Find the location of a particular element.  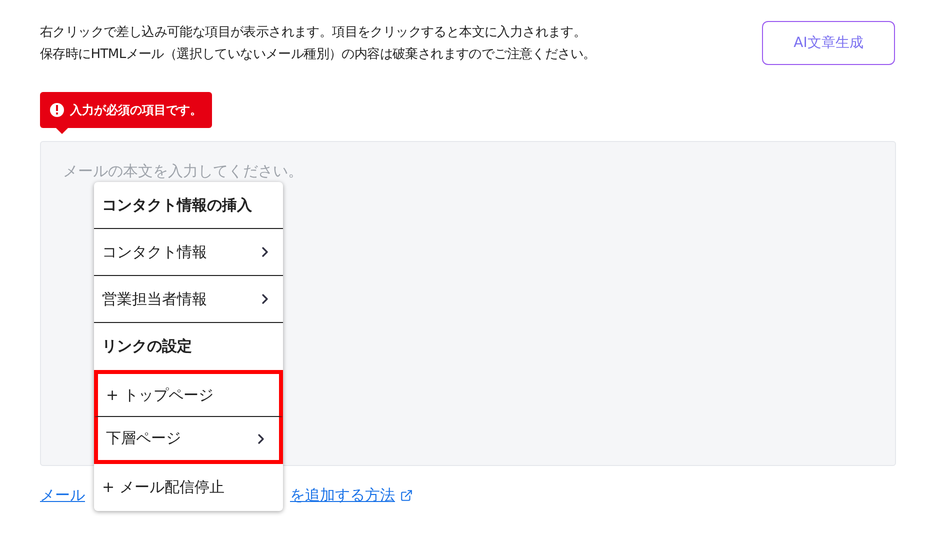

instruction-text: 右クリックで差し込み可能な項目が表示されます。項目をクリックすると本文に入力されます。 is located at coordinates (314, 33).